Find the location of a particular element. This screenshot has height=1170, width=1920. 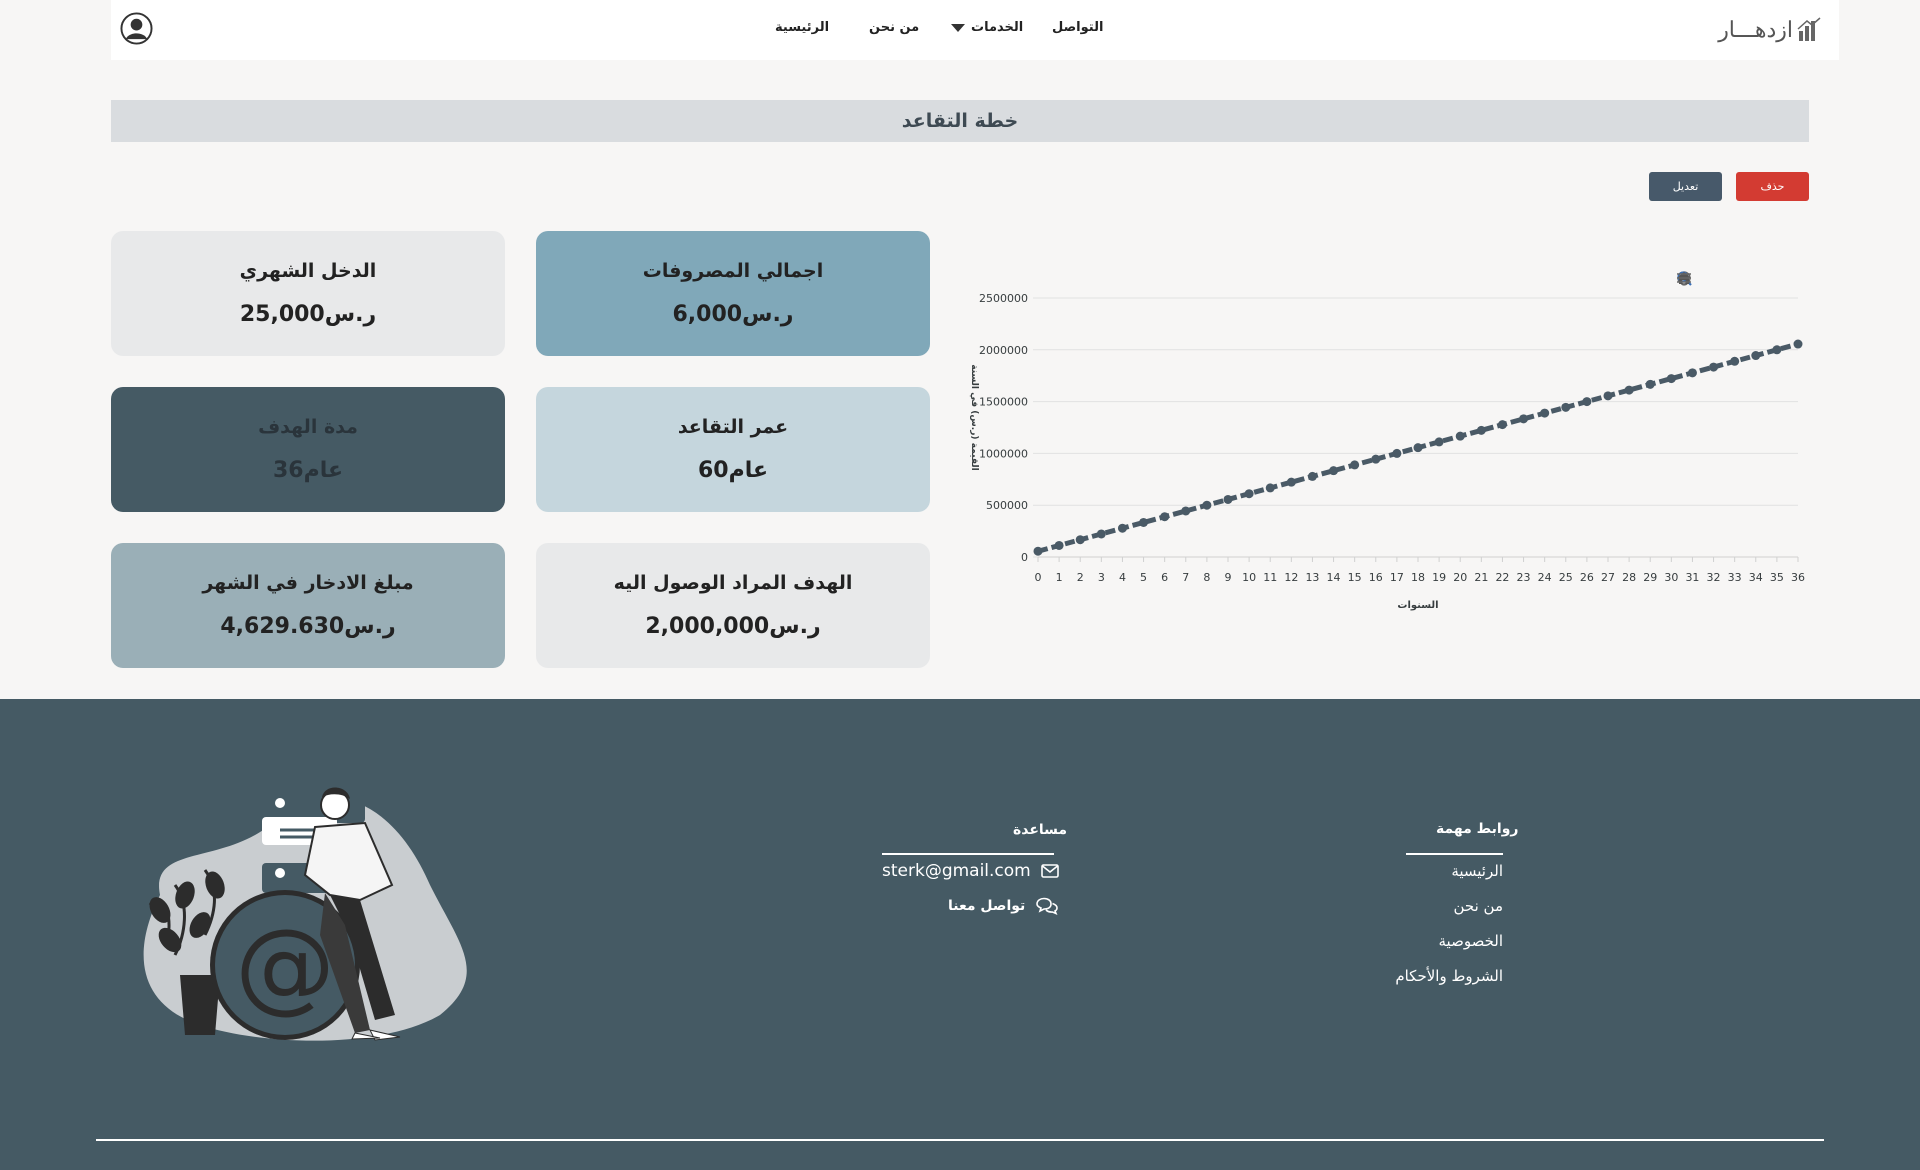

x-tick-label: 15 is located at coordinates (1355, 577).